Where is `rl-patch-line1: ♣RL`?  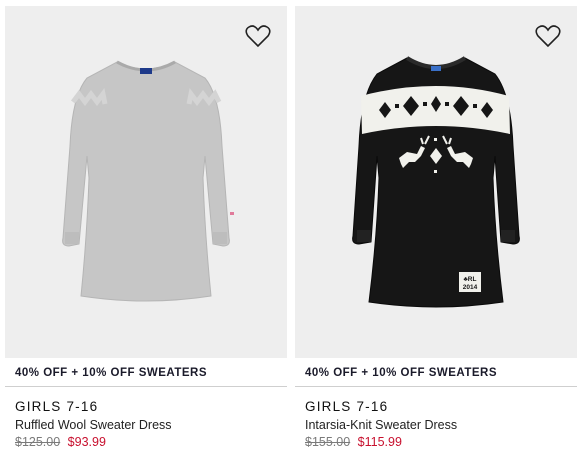
rl-patch-line1: ♣RL is located at coordinates (470, 279).